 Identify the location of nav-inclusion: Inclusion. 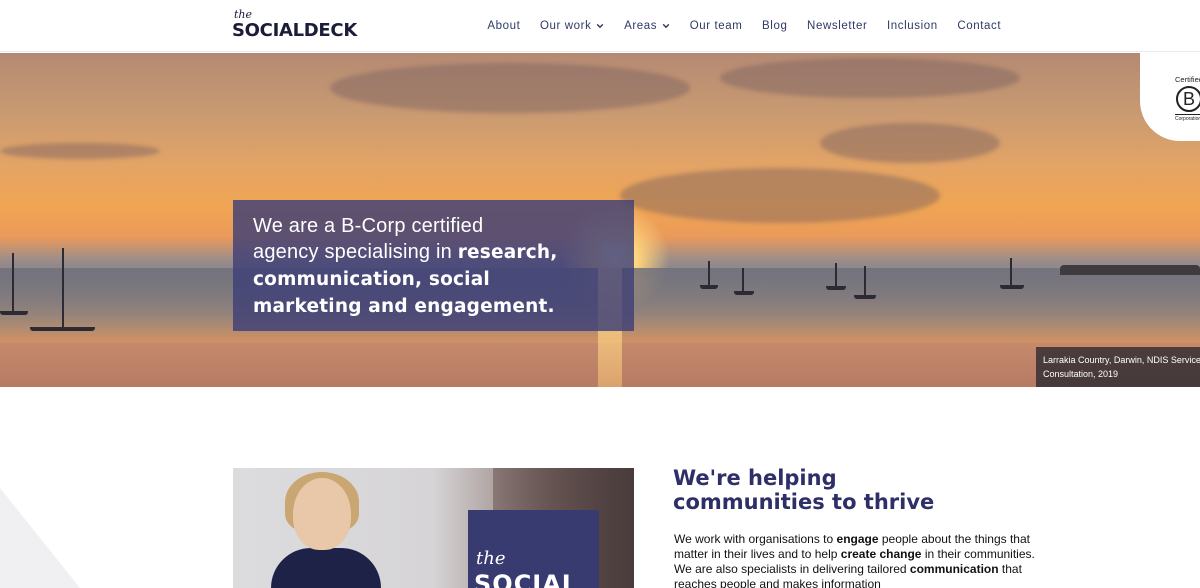
(912, 26).